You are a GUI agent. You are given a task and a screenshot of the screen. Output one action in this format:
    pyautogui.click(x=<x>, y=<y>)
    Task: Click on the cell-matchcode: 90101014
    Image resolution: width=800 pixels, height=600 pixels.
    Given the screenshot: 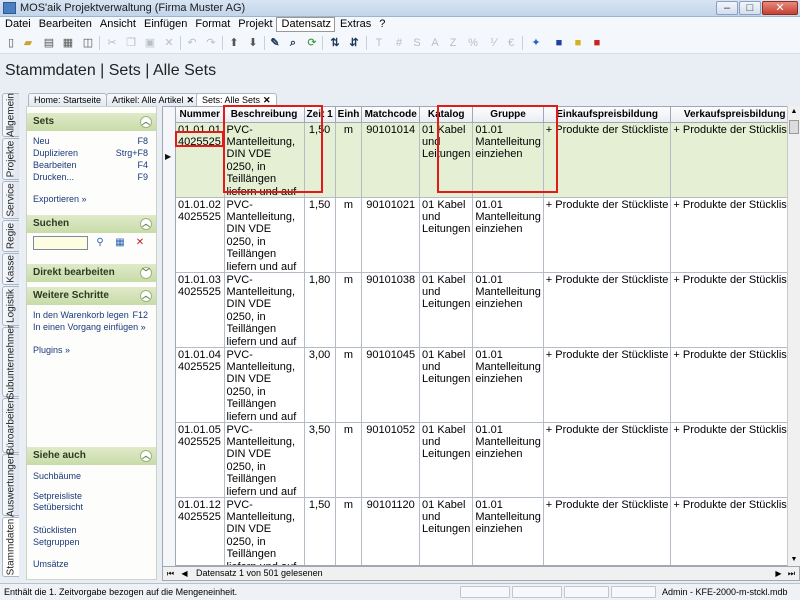 What is the action you would take?
    pyautogui.click(x=391, y=160)
    